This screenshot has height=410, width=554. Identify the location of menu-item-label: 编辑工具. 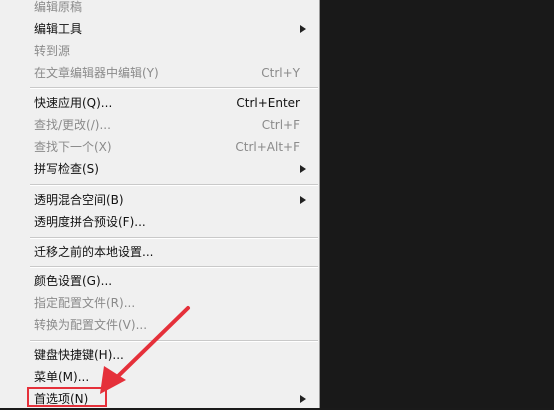
(58, 29).